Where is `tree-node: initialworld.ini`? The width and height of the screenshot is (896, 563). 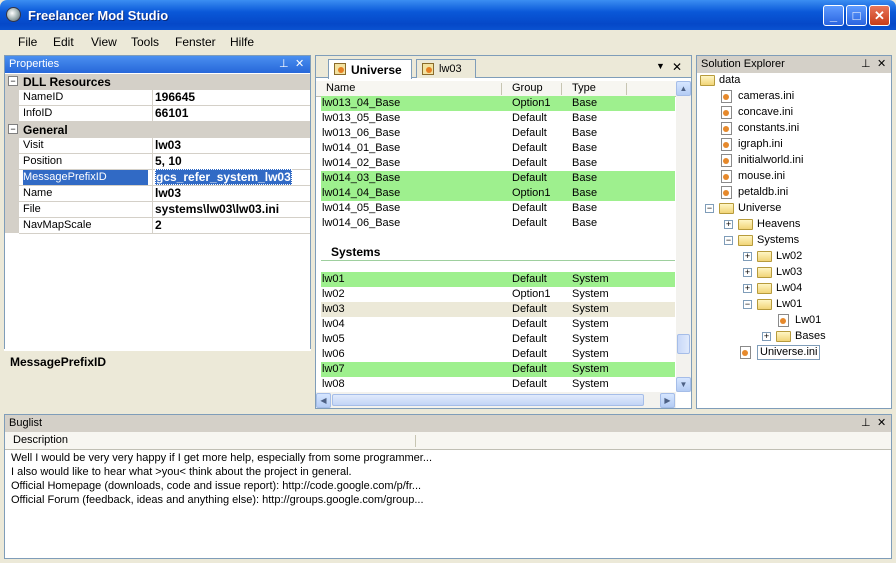
tree-node: initialworld.ini is located at coordinates (770, 160).